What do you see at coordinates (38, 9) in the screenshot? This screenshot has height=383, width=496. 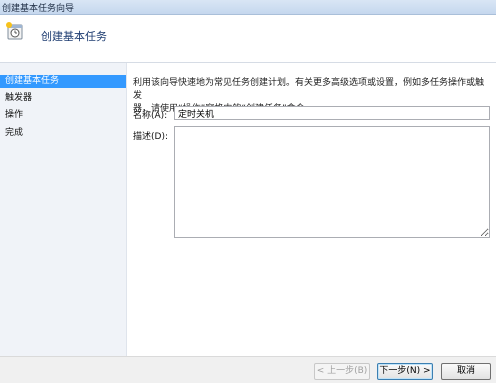 I see `window-title: 创建基本任务向导` at bounding box center [38, 9].